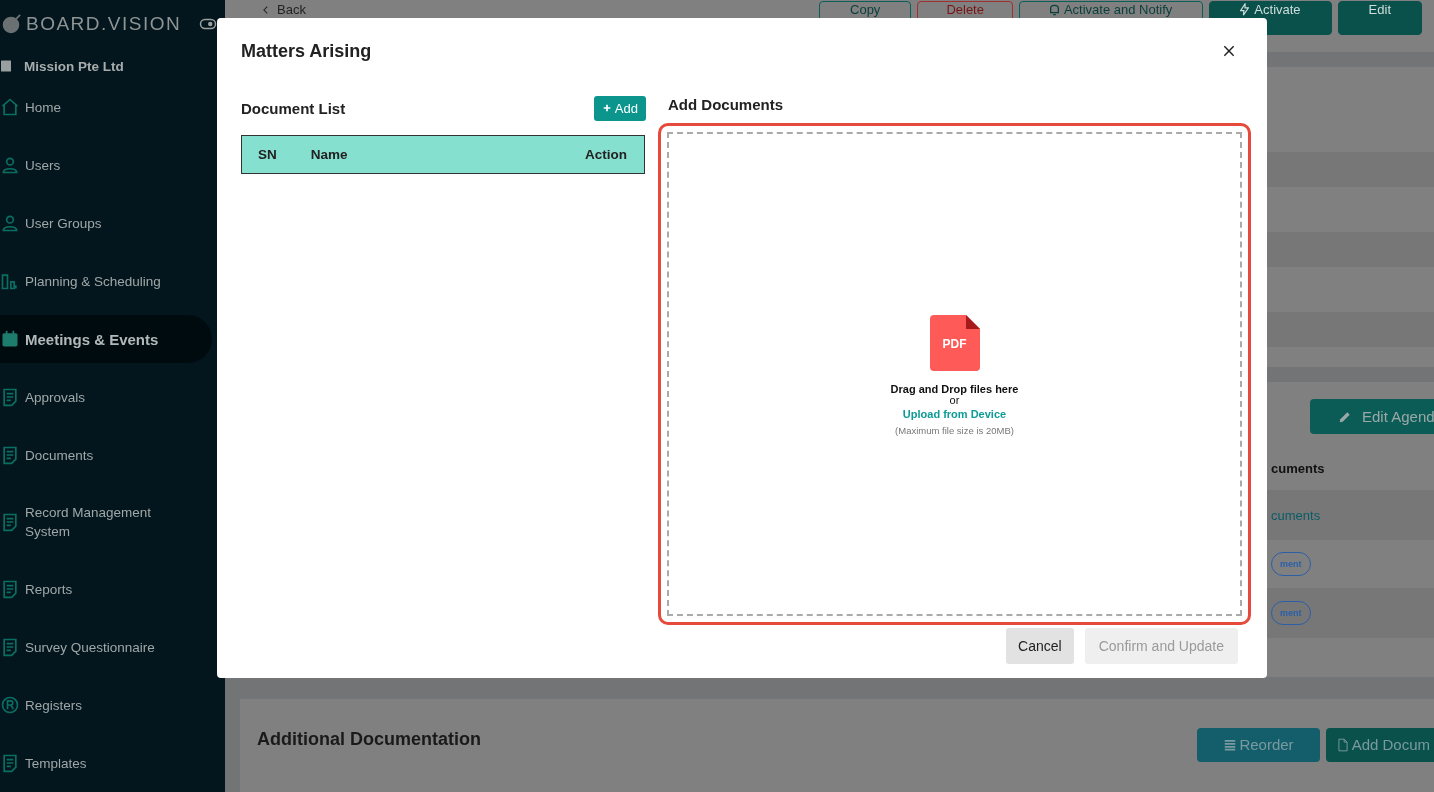  What do you see at coordinates (104, 23) in the screenshot?
I see `brand-name: BOARD.VISION` at bounding box center [104, 23].